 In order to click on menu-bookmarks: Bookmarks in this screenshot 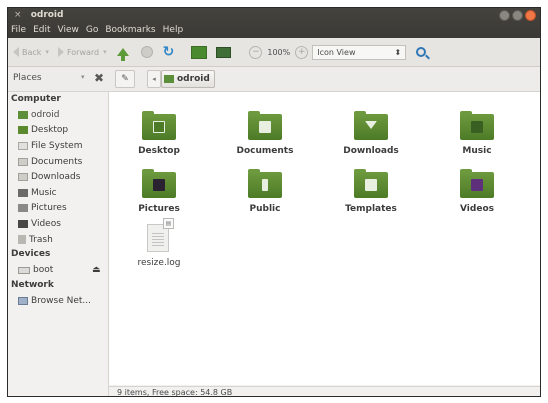, I will do `click(130, 30)`.